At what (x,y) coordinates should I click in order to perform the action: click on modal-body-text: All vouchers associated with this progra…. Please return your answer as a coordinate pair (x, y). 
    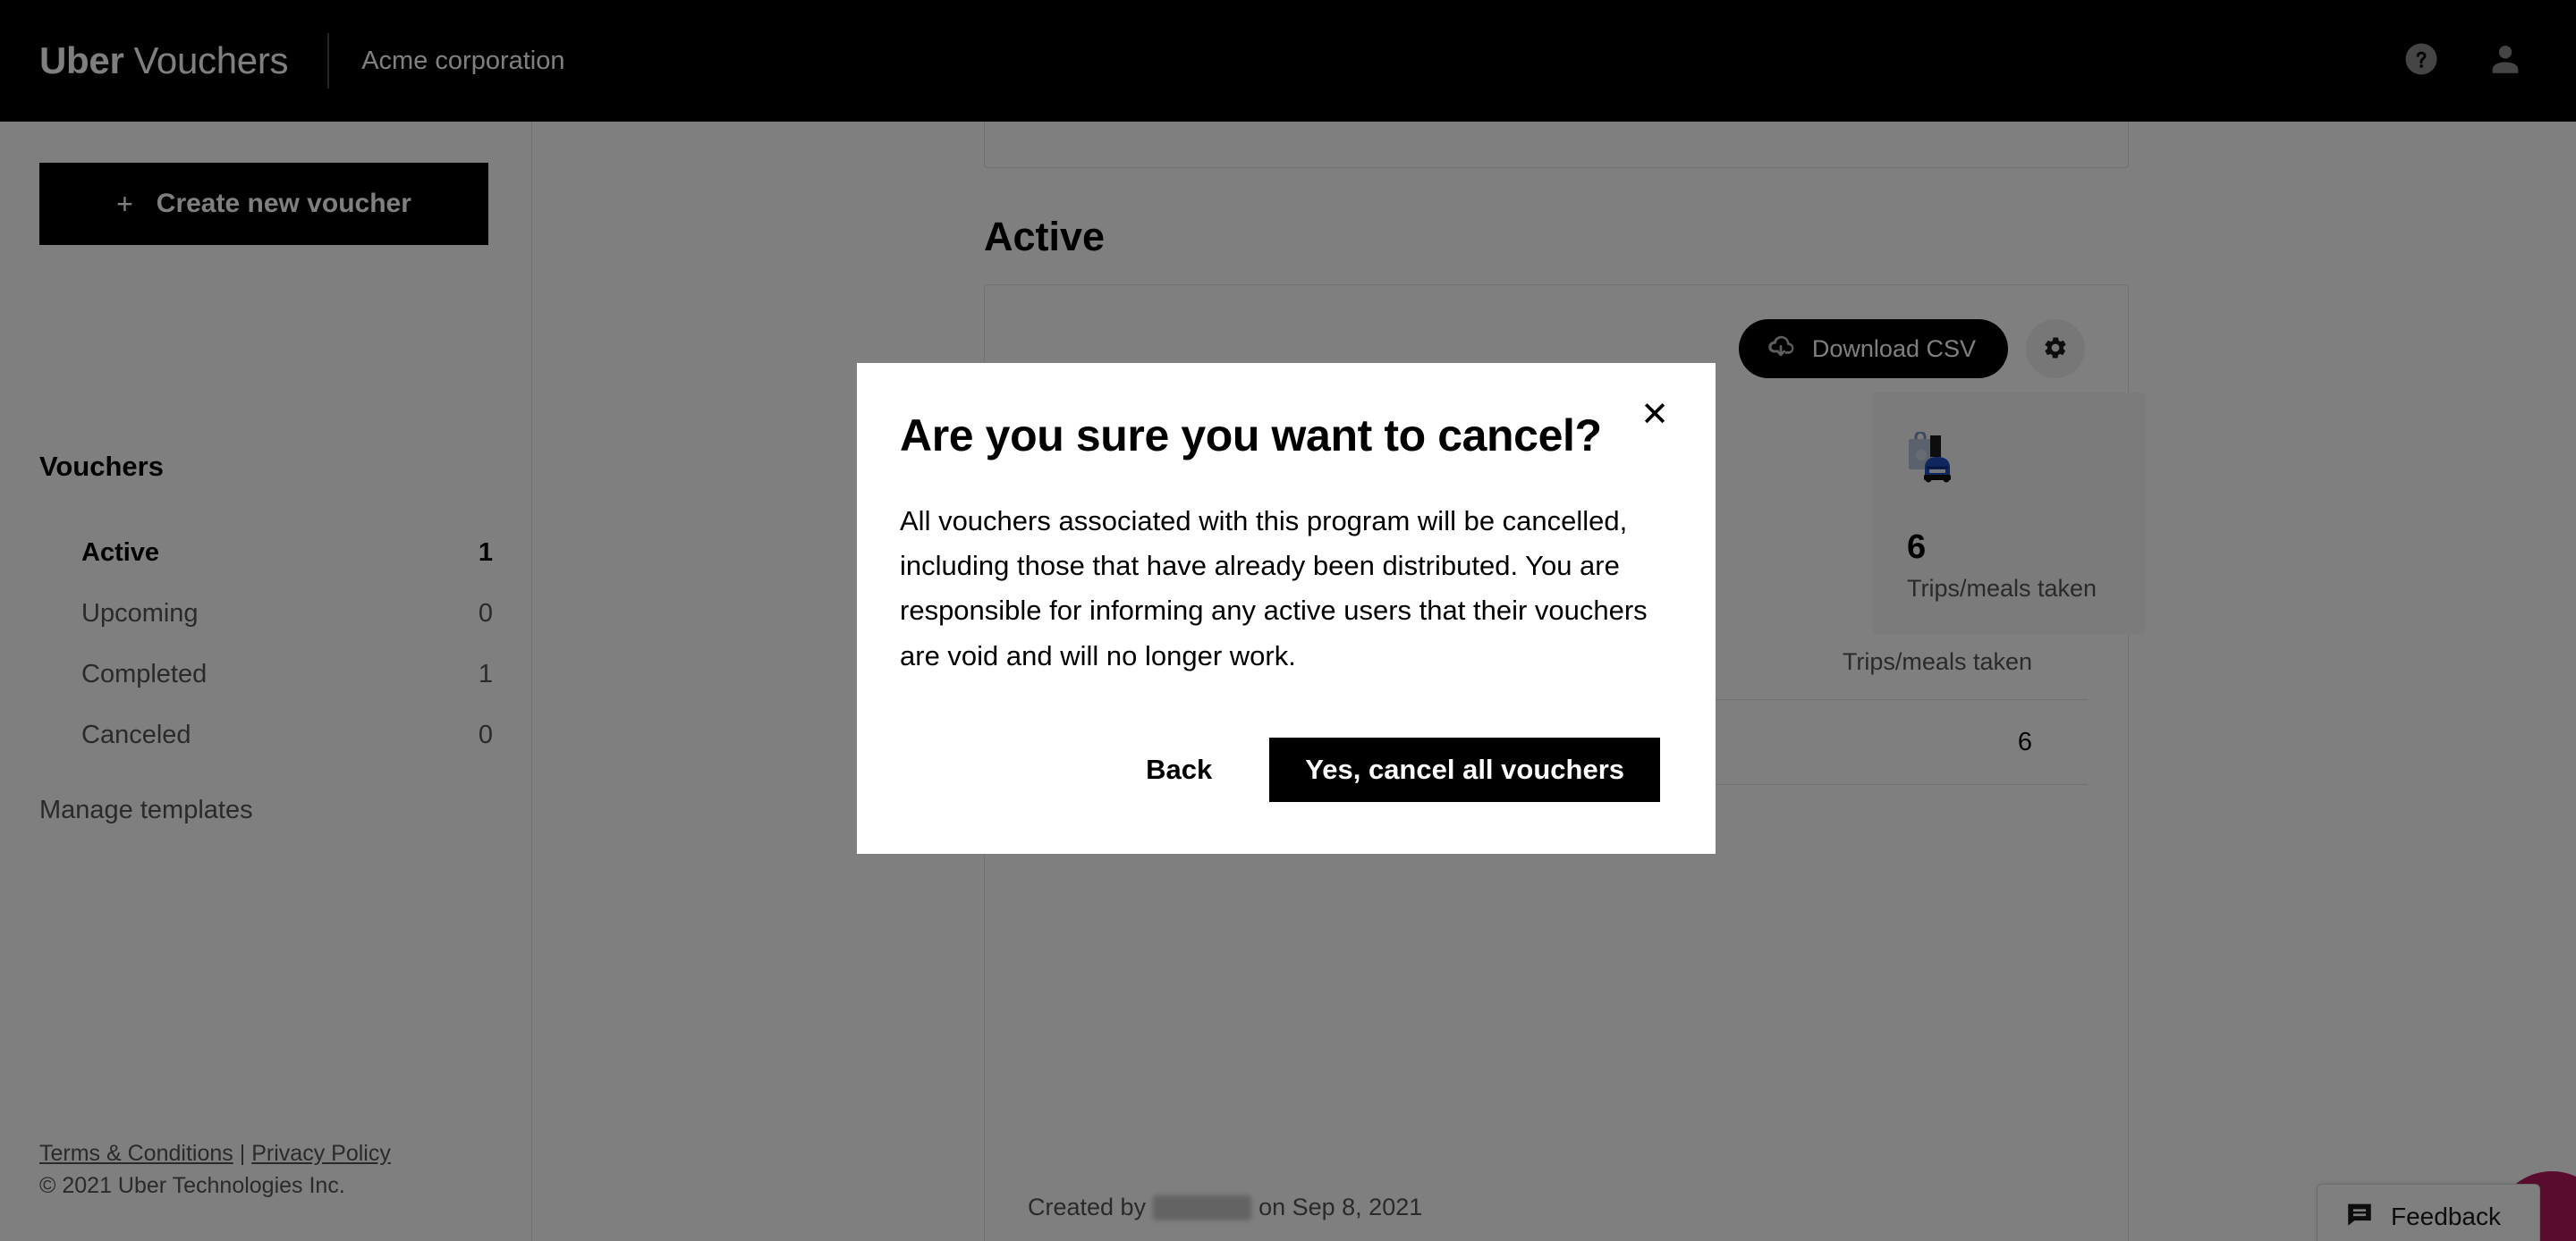
    Looking at the image, I should click on (1274, 588).